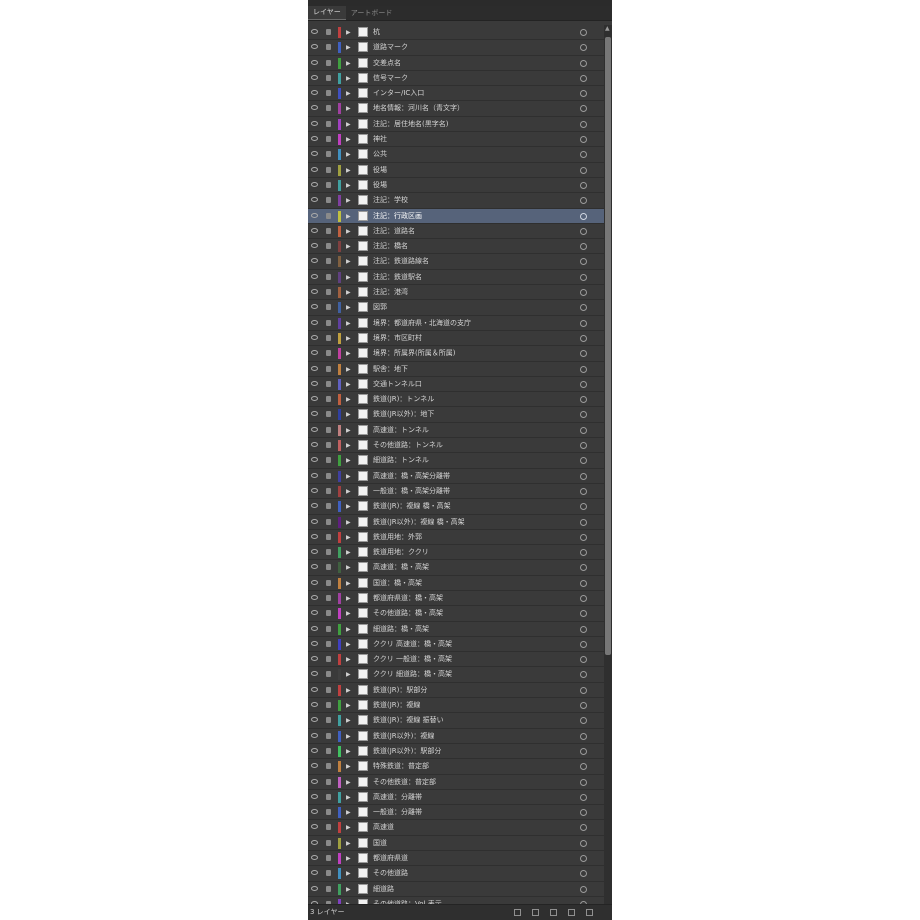  What do you see at coordinates (456, 63) in the screenshot?
I see `layer-row: ▶ 交差点名` at bounding box center [456, 63].